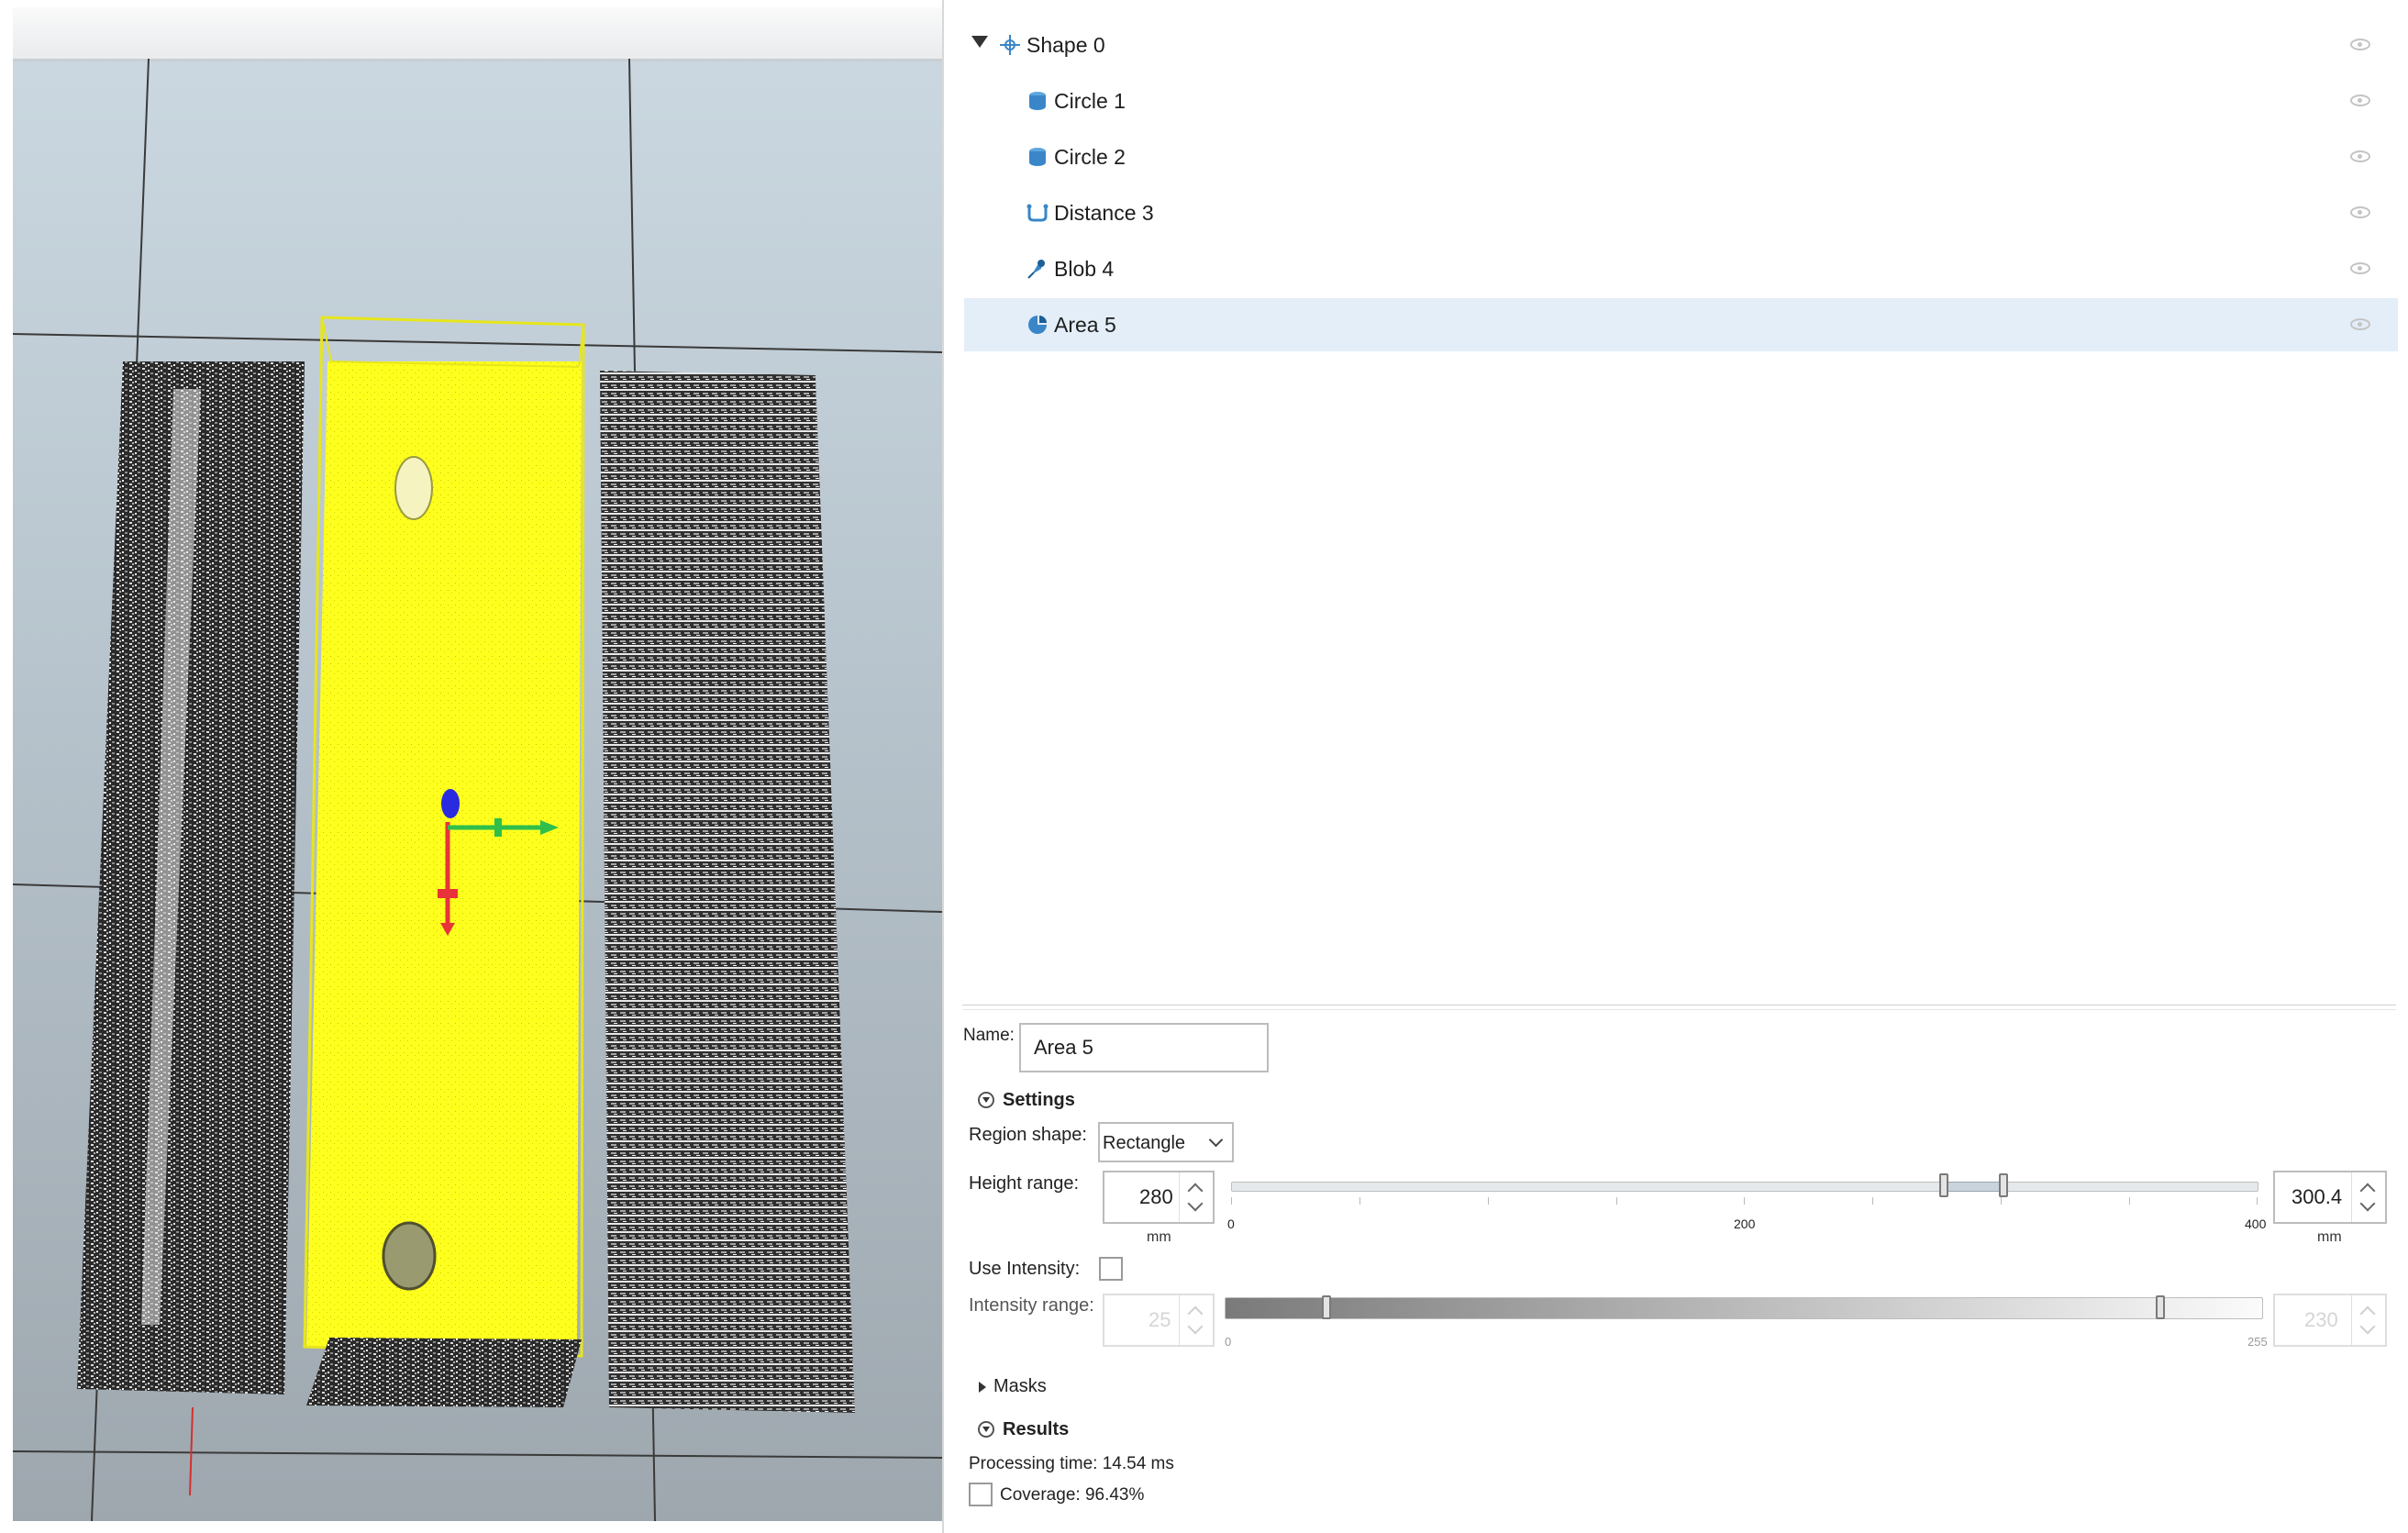  I want to click on intensity-scale-max: 255, so click(2257, 1342).